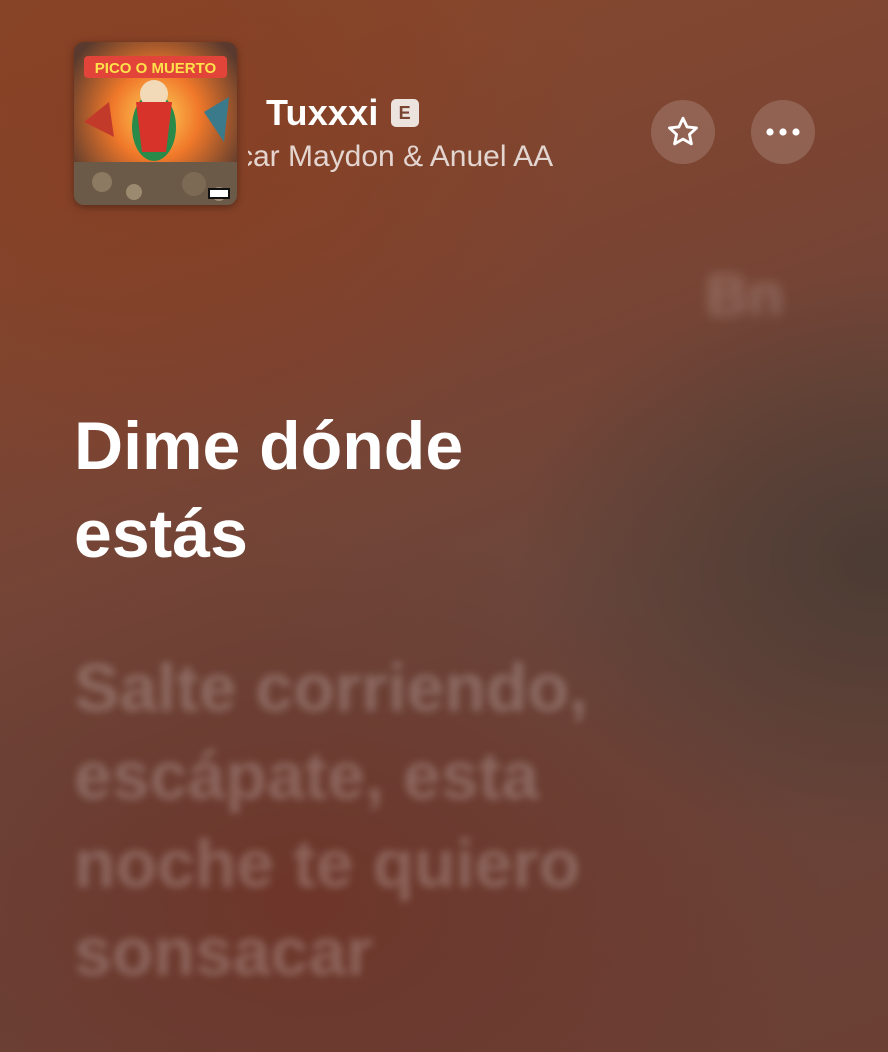 The image size is (888, 1052). I want to click on lyric-line-previous: Bn, so click(744, 295).